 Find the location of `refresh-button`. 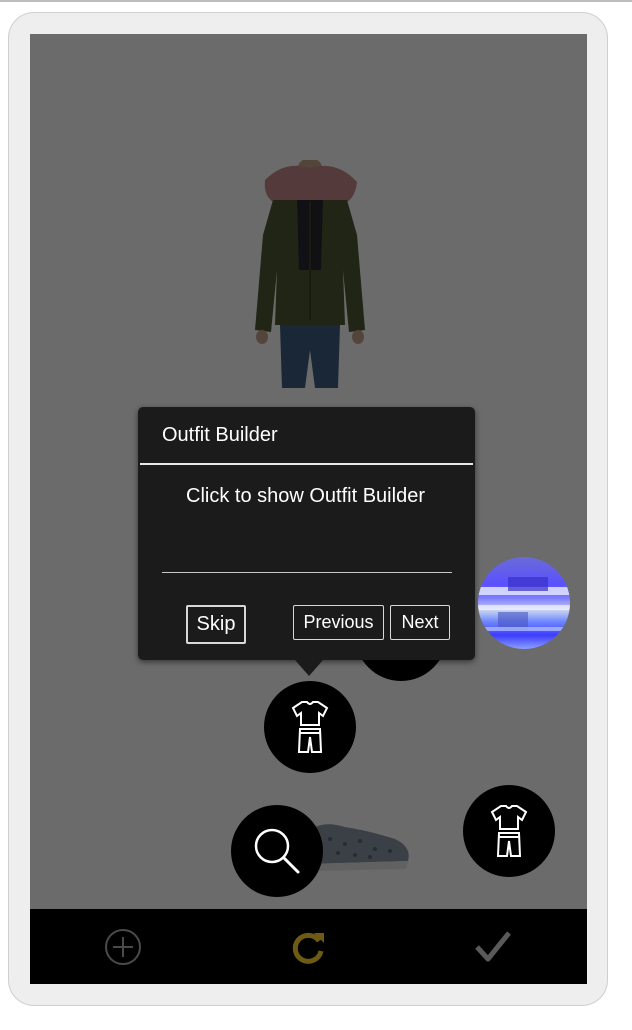

refresh-button is located at coordinates (308, 946).